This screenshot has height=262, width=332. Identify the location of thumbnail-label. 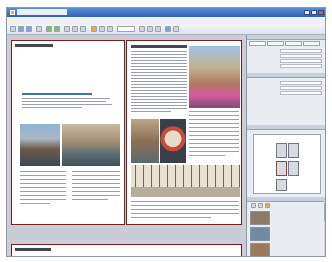
(293, 250).